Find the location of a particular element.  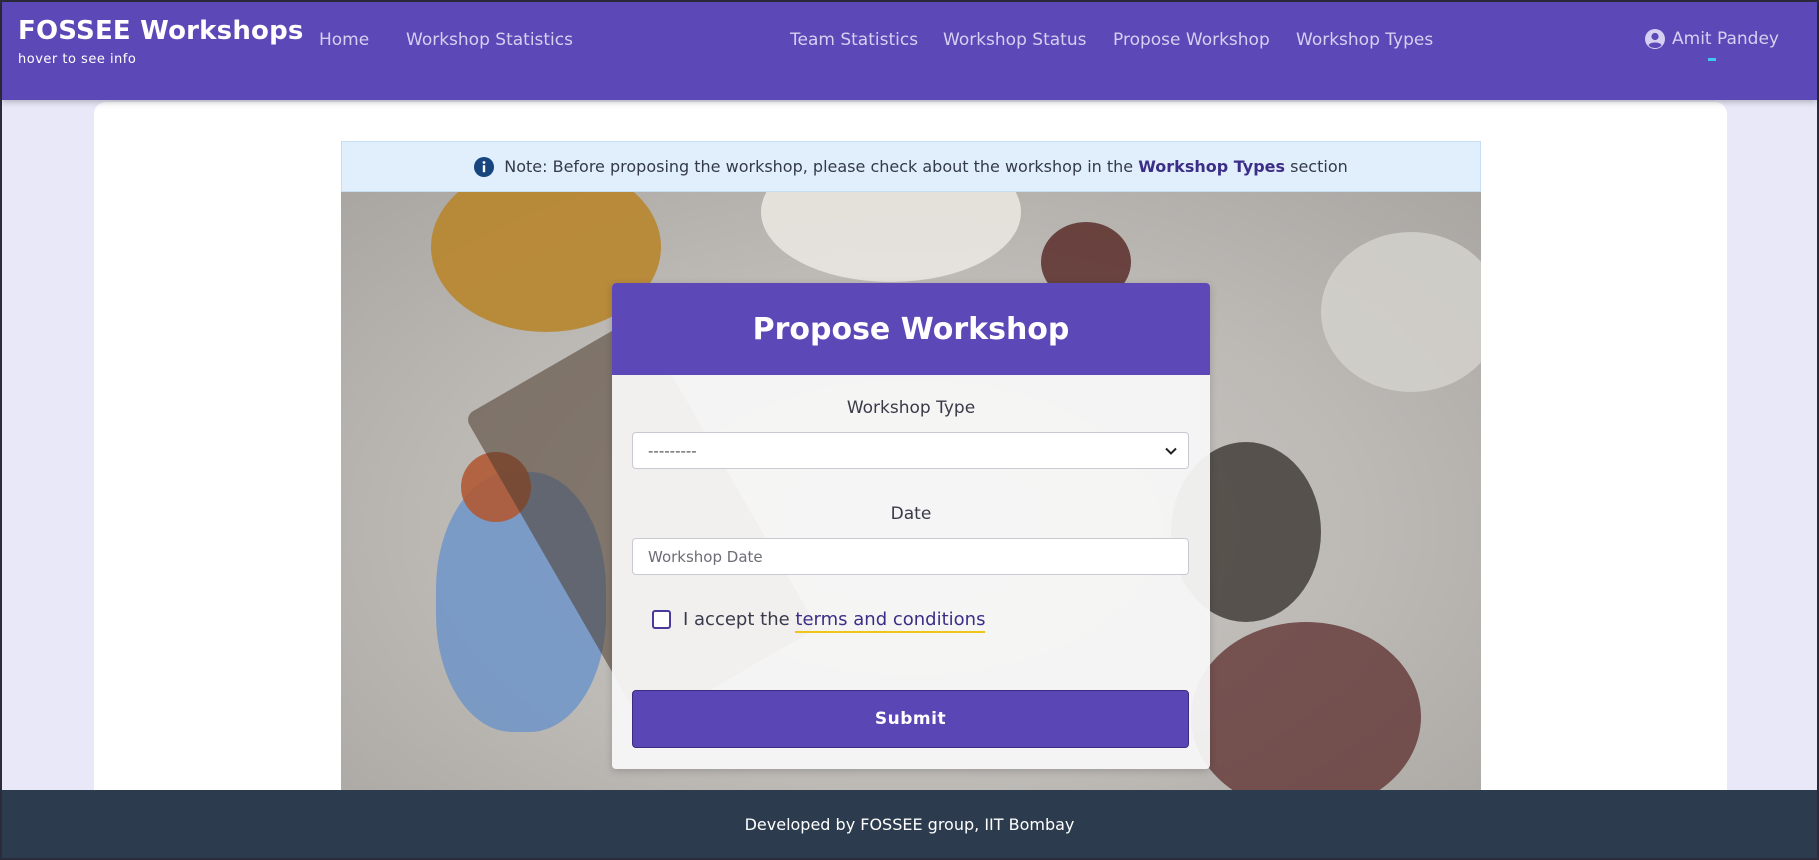

user-circle-icon is located at coordinates (1655, 39).